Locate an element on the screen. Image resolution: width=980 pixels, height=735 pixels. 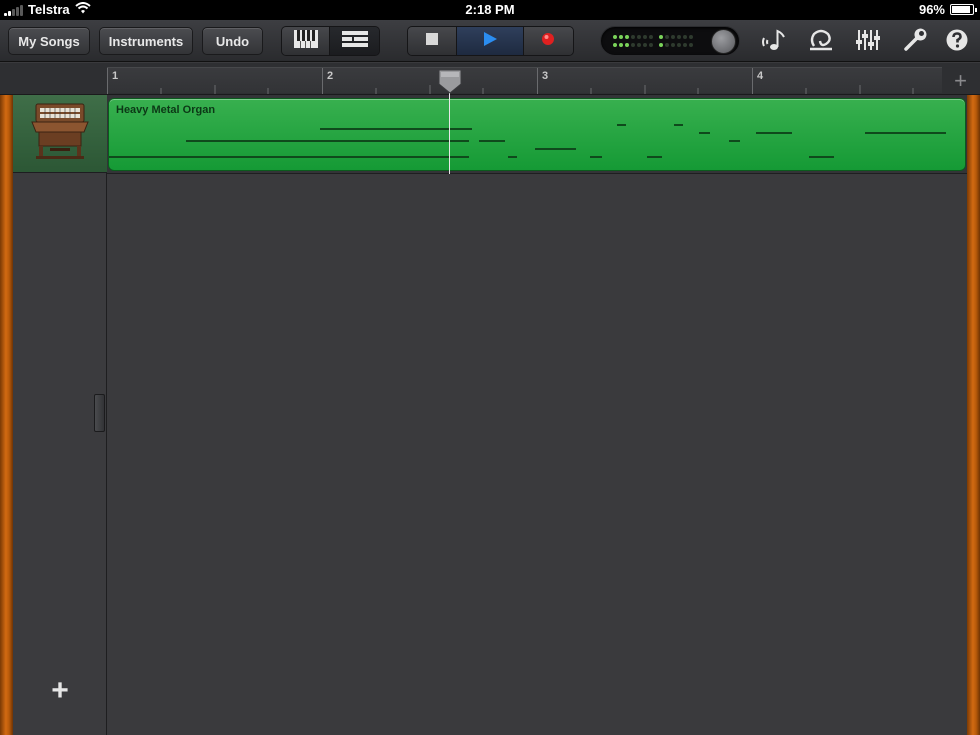
header-resize-handle is located at coordinates (99, 413).